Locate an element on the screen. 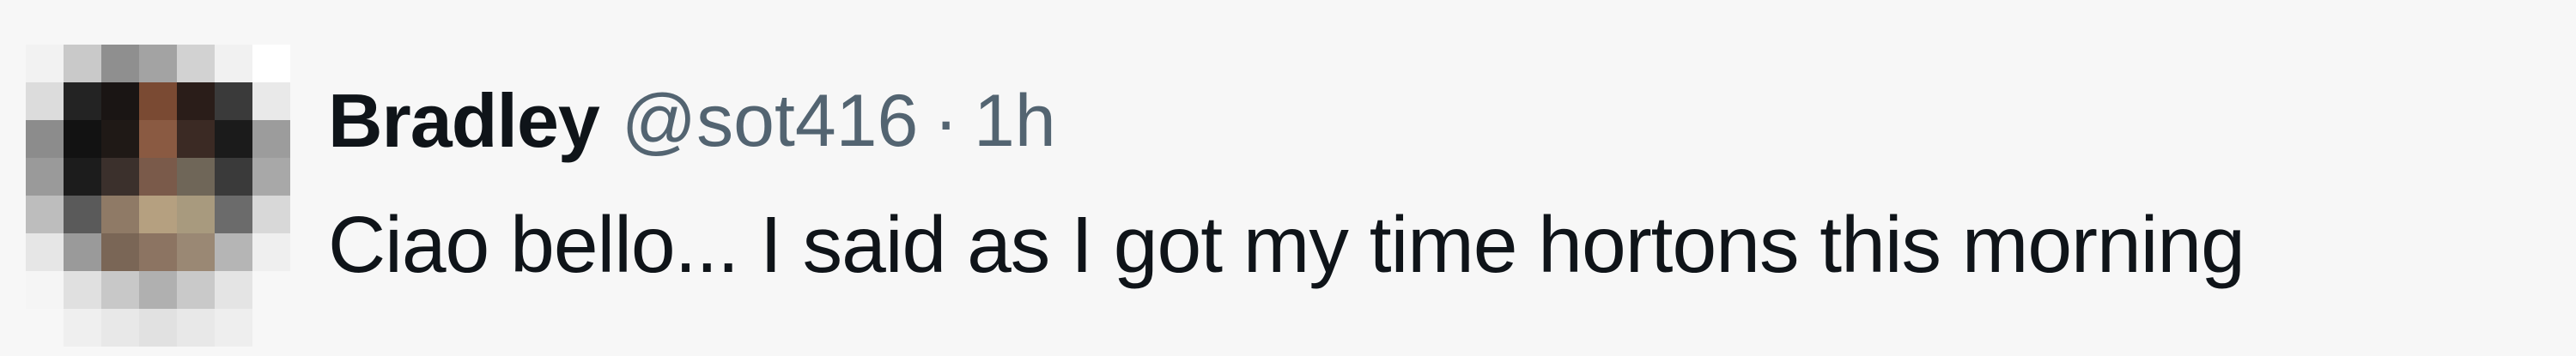 This screenshot has height=356, width=2576. tweet-header: Bradley @sot416 · 1h is located at coordinates (692, 121).